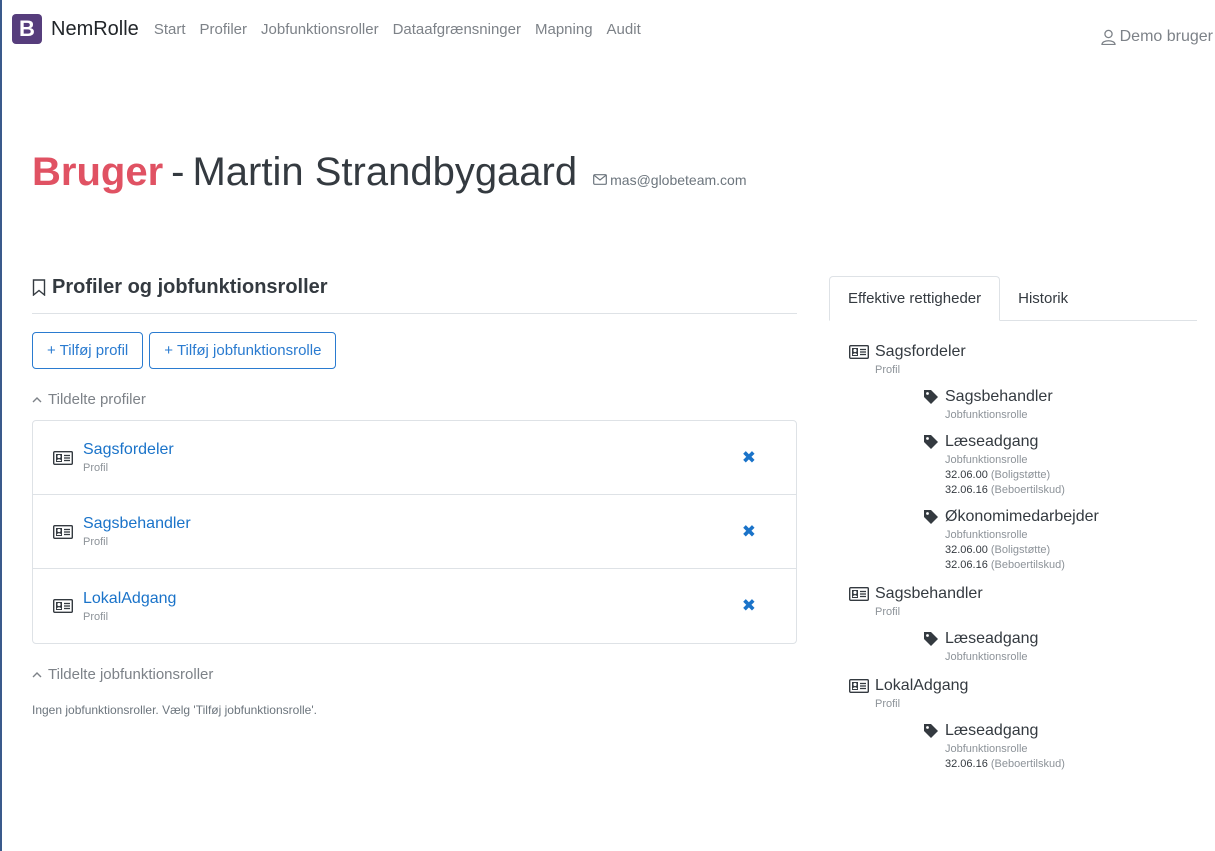 The image size is (1215, 851). I want to click on tab-effektive-rettigheder: Effektive rettigheder, so click(915, 298).